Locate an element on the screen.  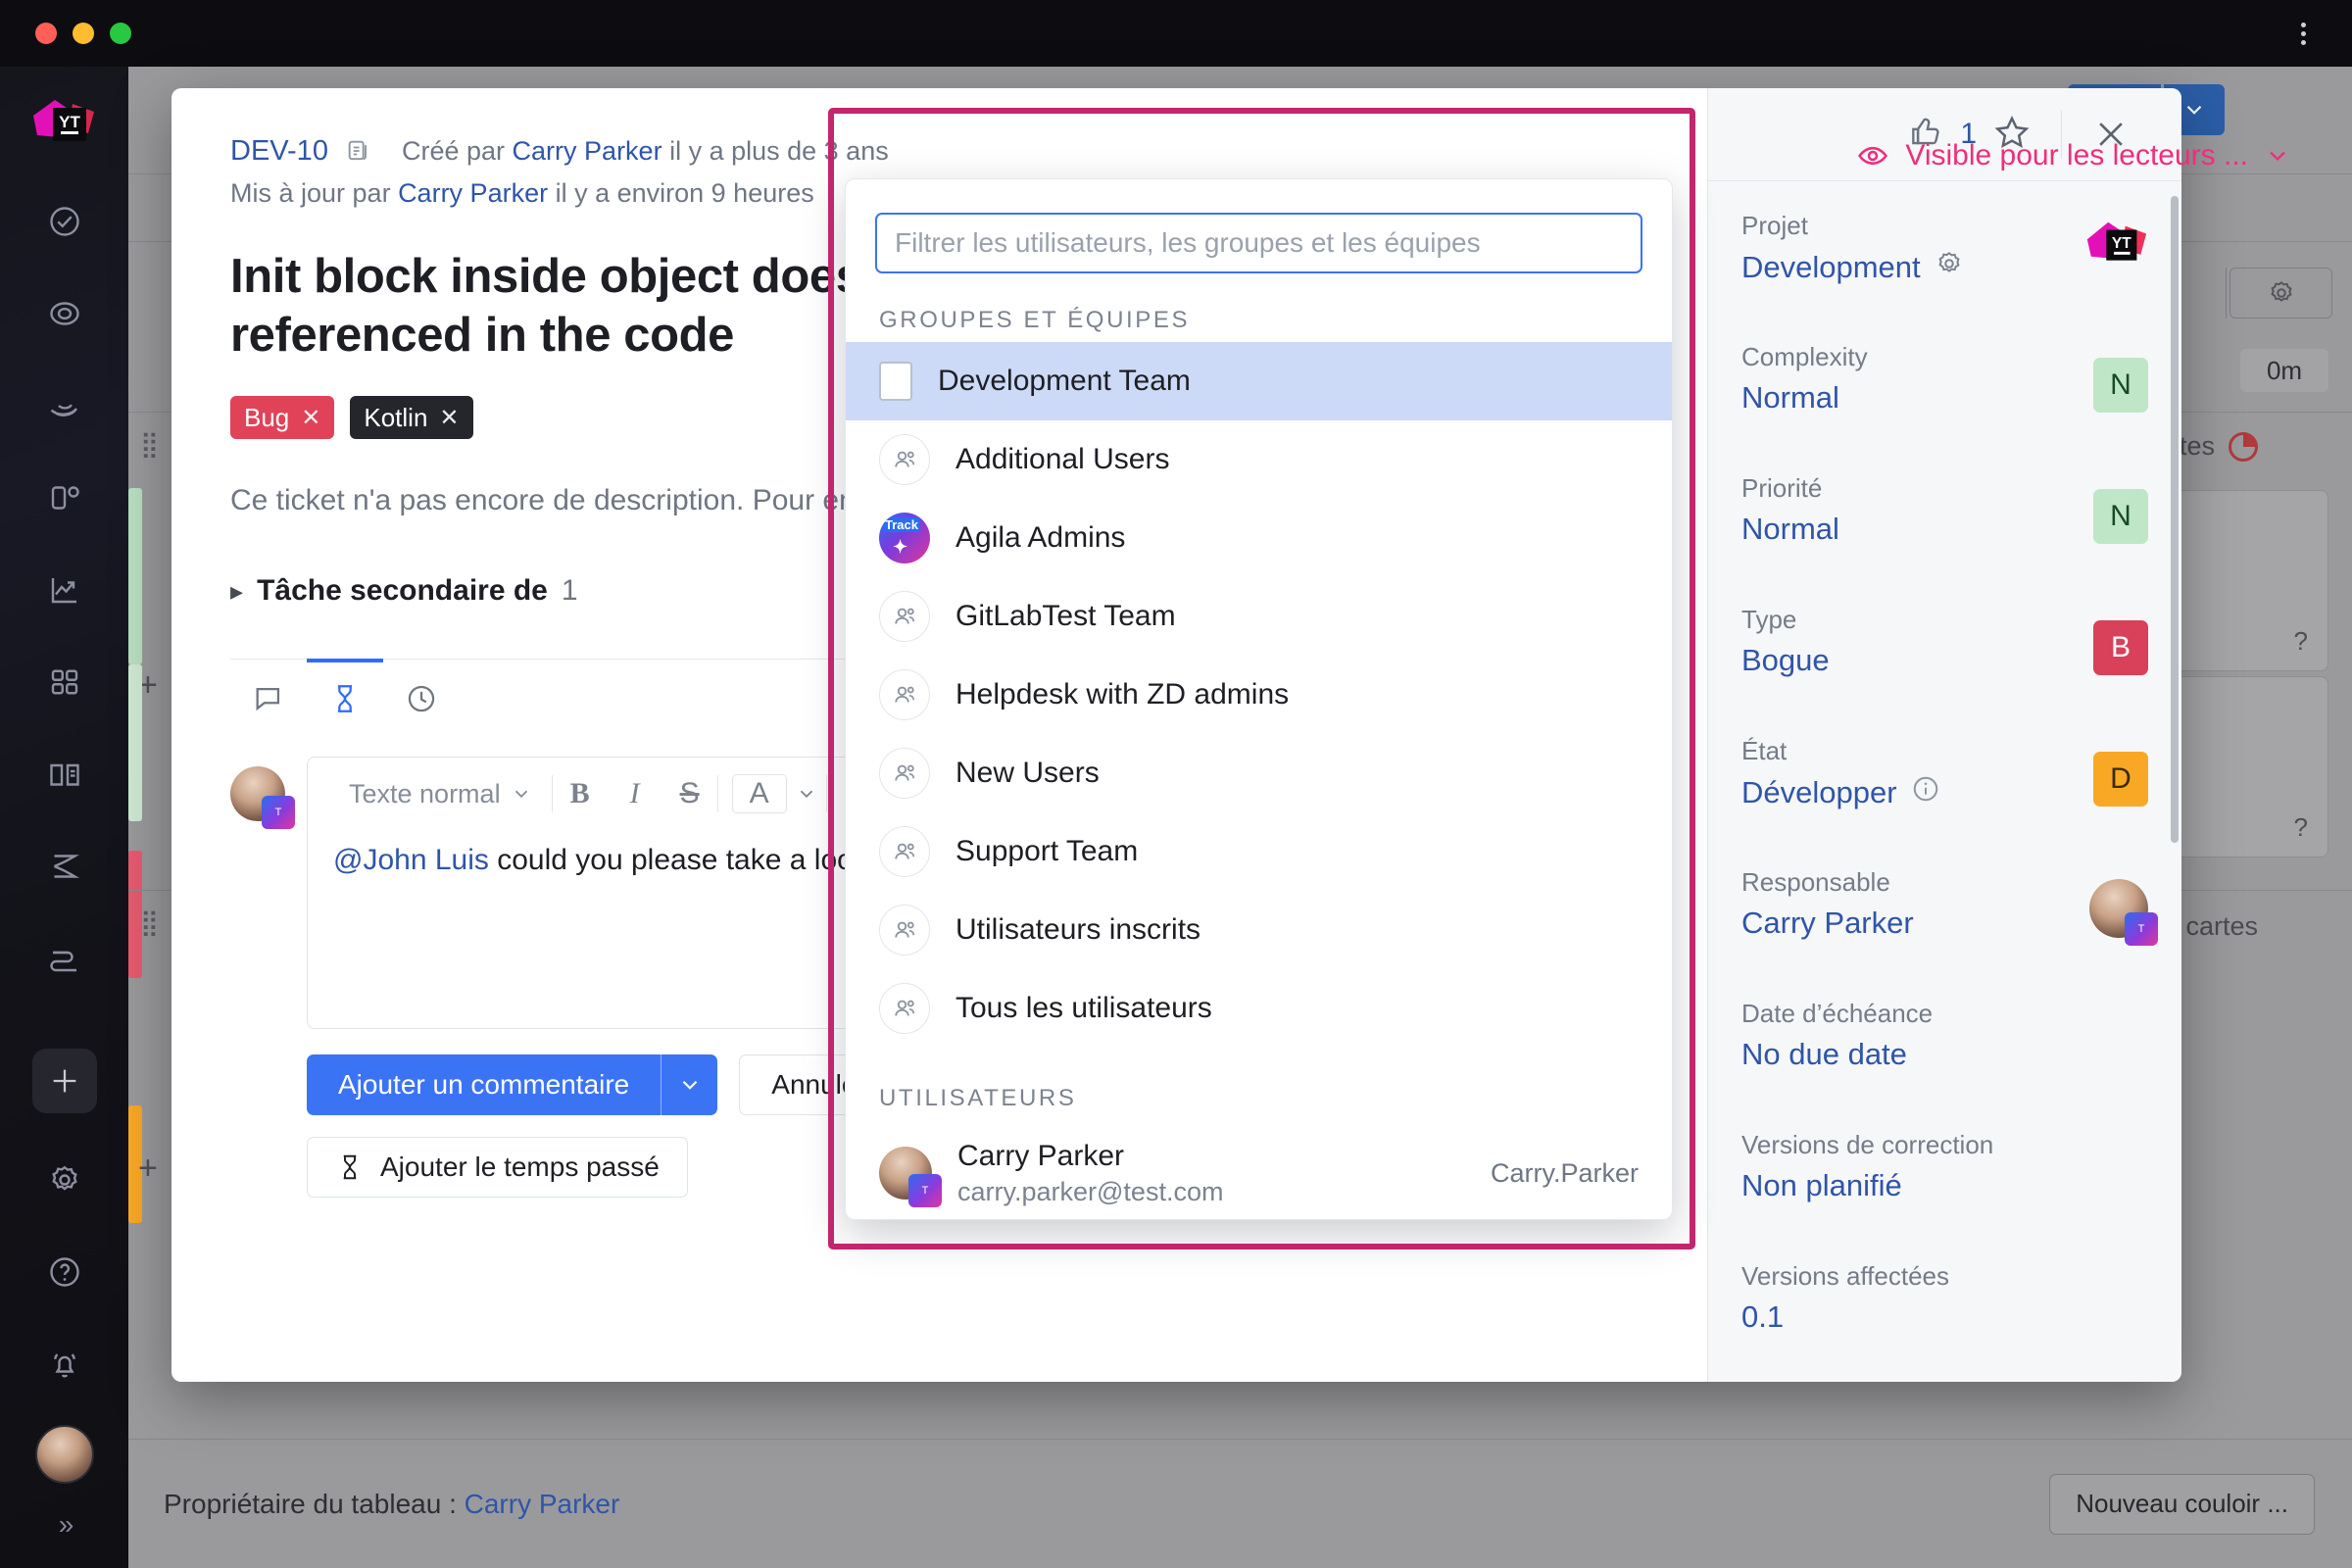
issue-id: DEV-10 is located at coordinates (279, 151).